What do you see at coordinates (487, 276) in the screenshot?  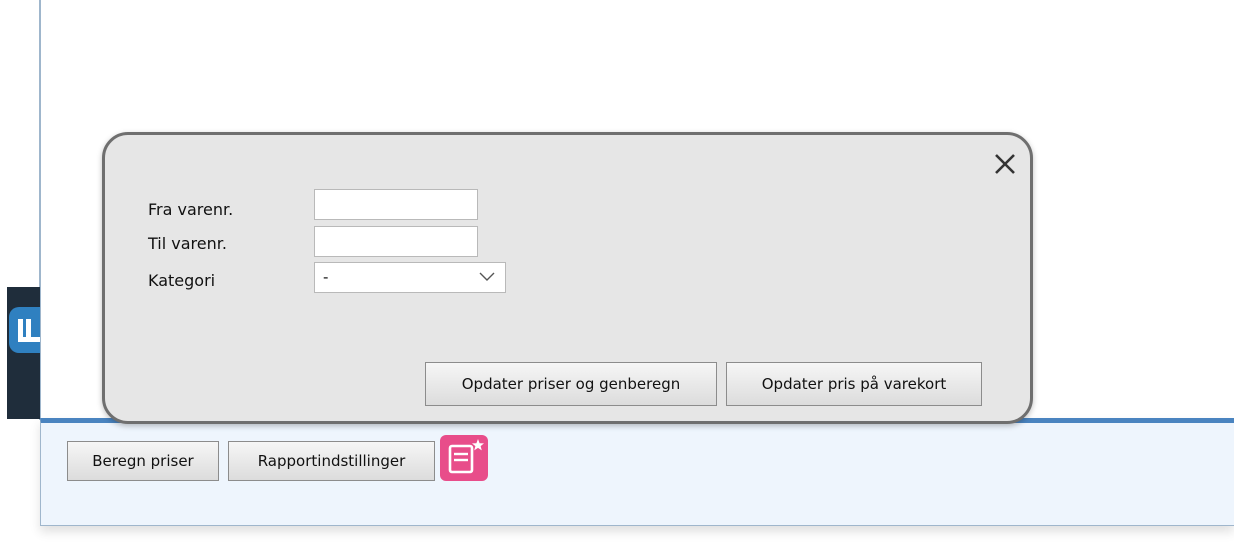 I see `chevron-down-icon` at bounding box center [487, 276].